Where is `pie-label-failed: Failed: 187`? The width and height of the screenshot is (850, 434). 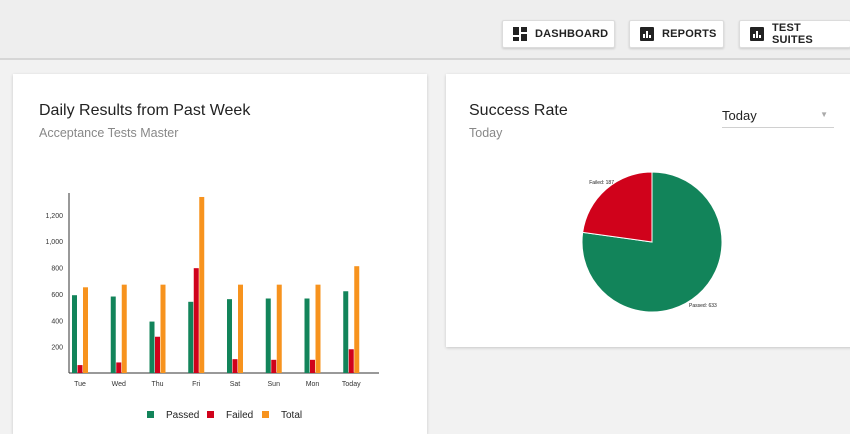 pie-label-failed: Failed: 187 is located at coordinates (601, 183).